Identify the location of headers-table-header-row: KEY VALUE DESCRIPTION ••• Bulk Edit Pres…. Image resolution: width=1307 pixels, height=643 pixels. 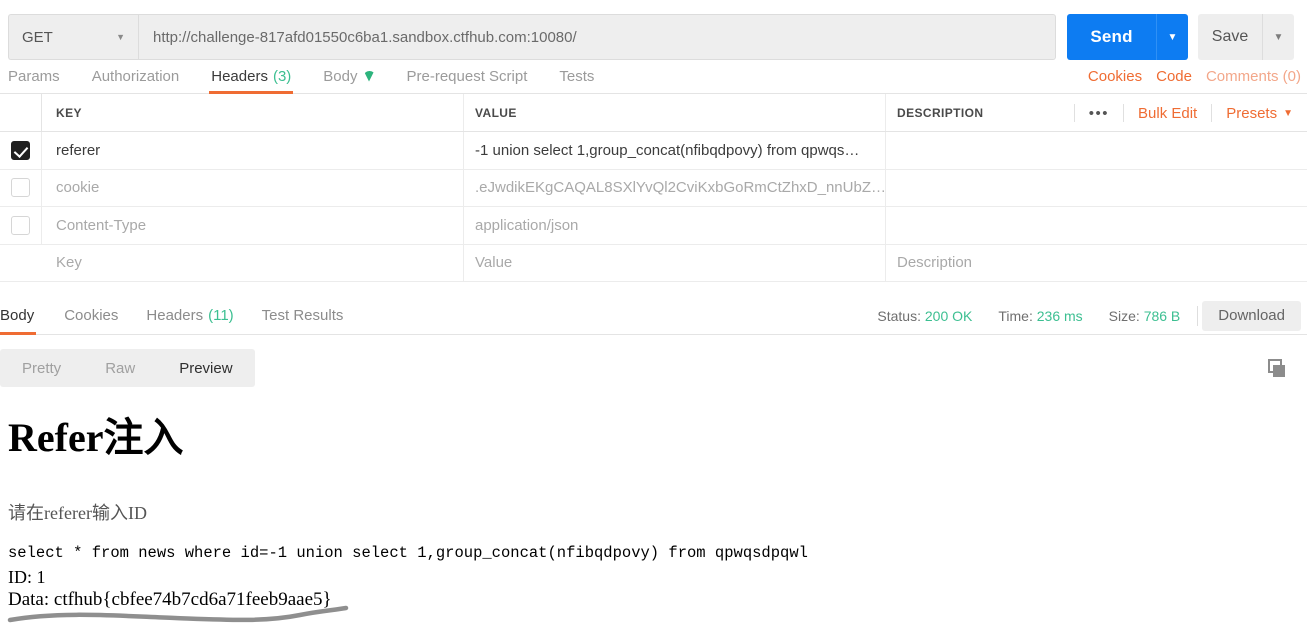
(653, 113).